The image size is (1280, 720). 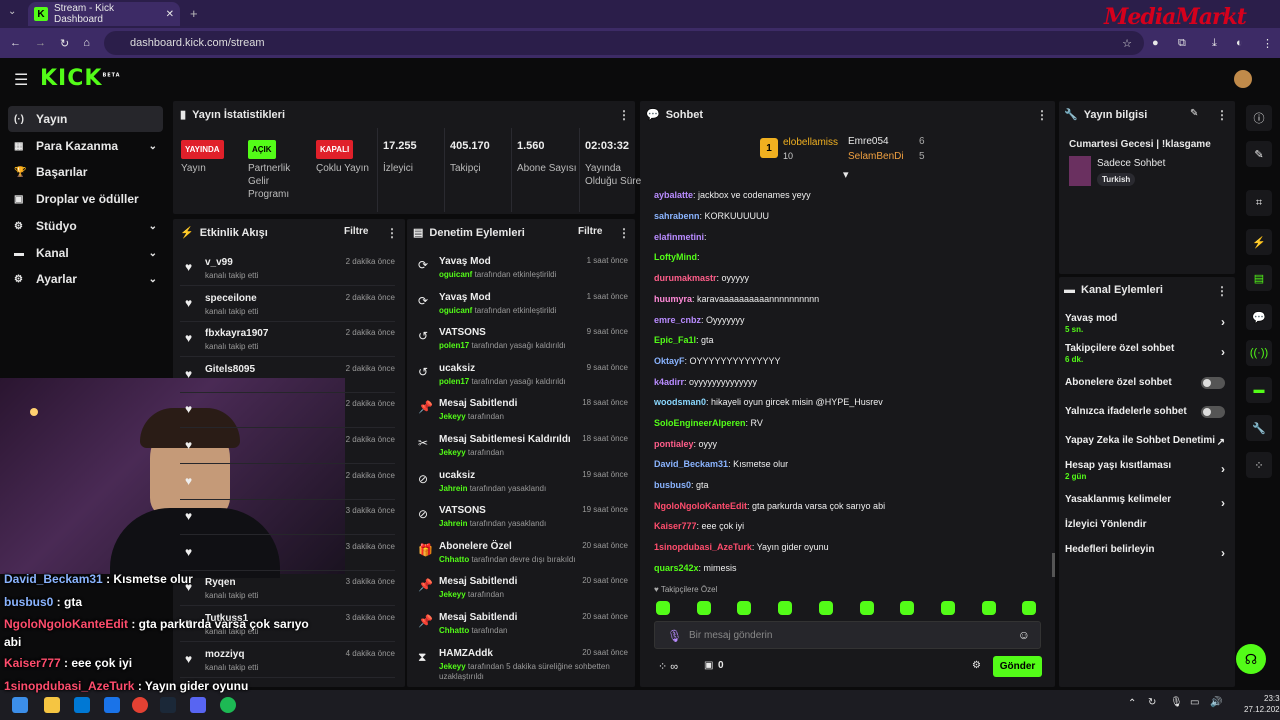 What do you see at coordinates (1017, 666) in the screenshot?
I see `send-button: Gönder` at bounding box center [1017, 666].